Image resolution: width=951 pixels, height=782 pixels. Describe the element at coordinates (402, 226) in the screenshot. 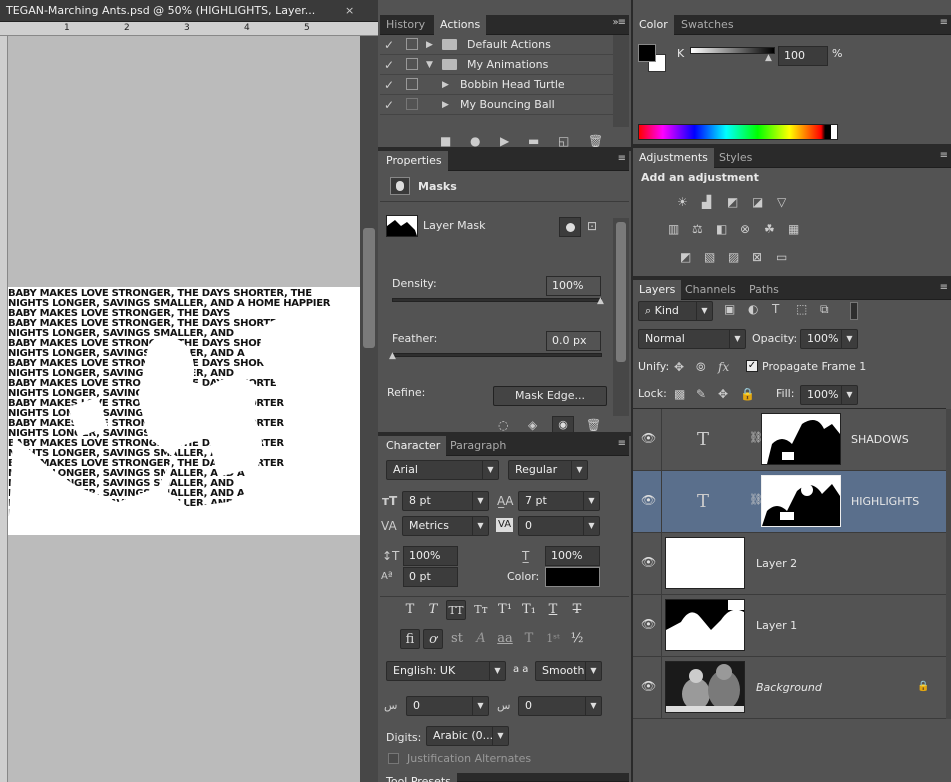

I see `mask-thumbnail` at that location.